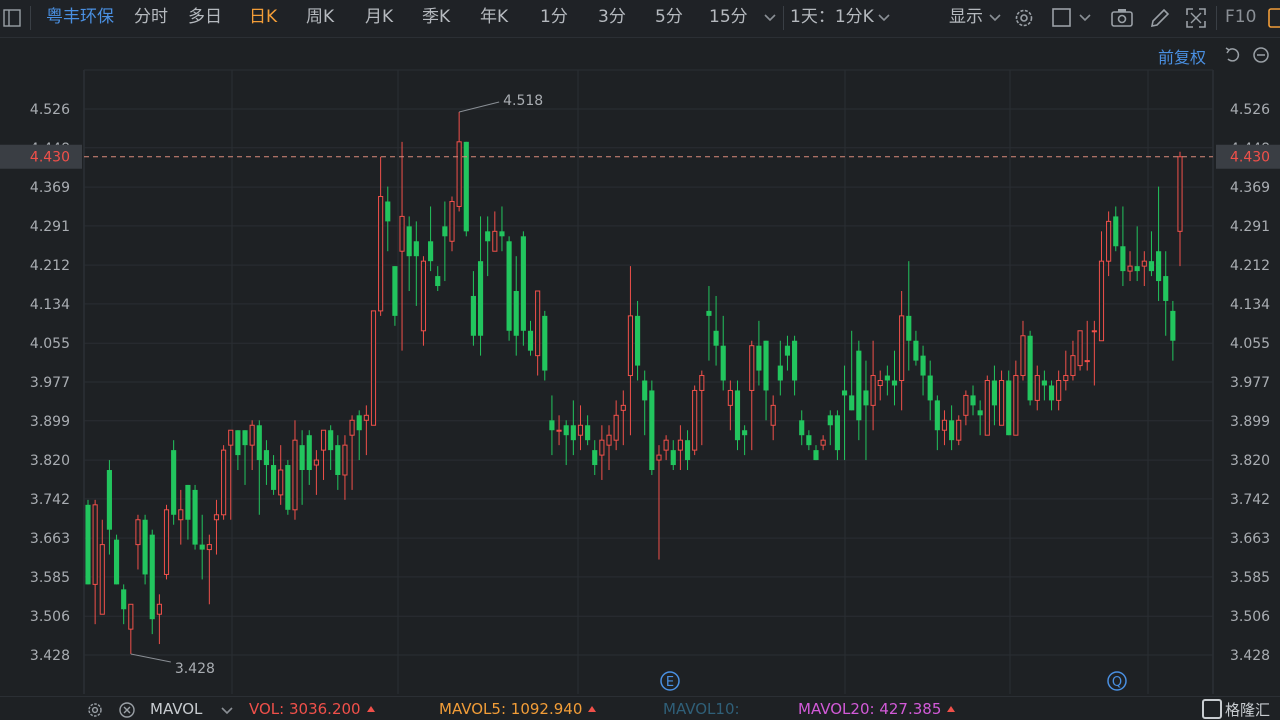 The height and width of the screenshot is (720, 1280). I want to click on indicator-name: MAVOL, so click(176, 709).